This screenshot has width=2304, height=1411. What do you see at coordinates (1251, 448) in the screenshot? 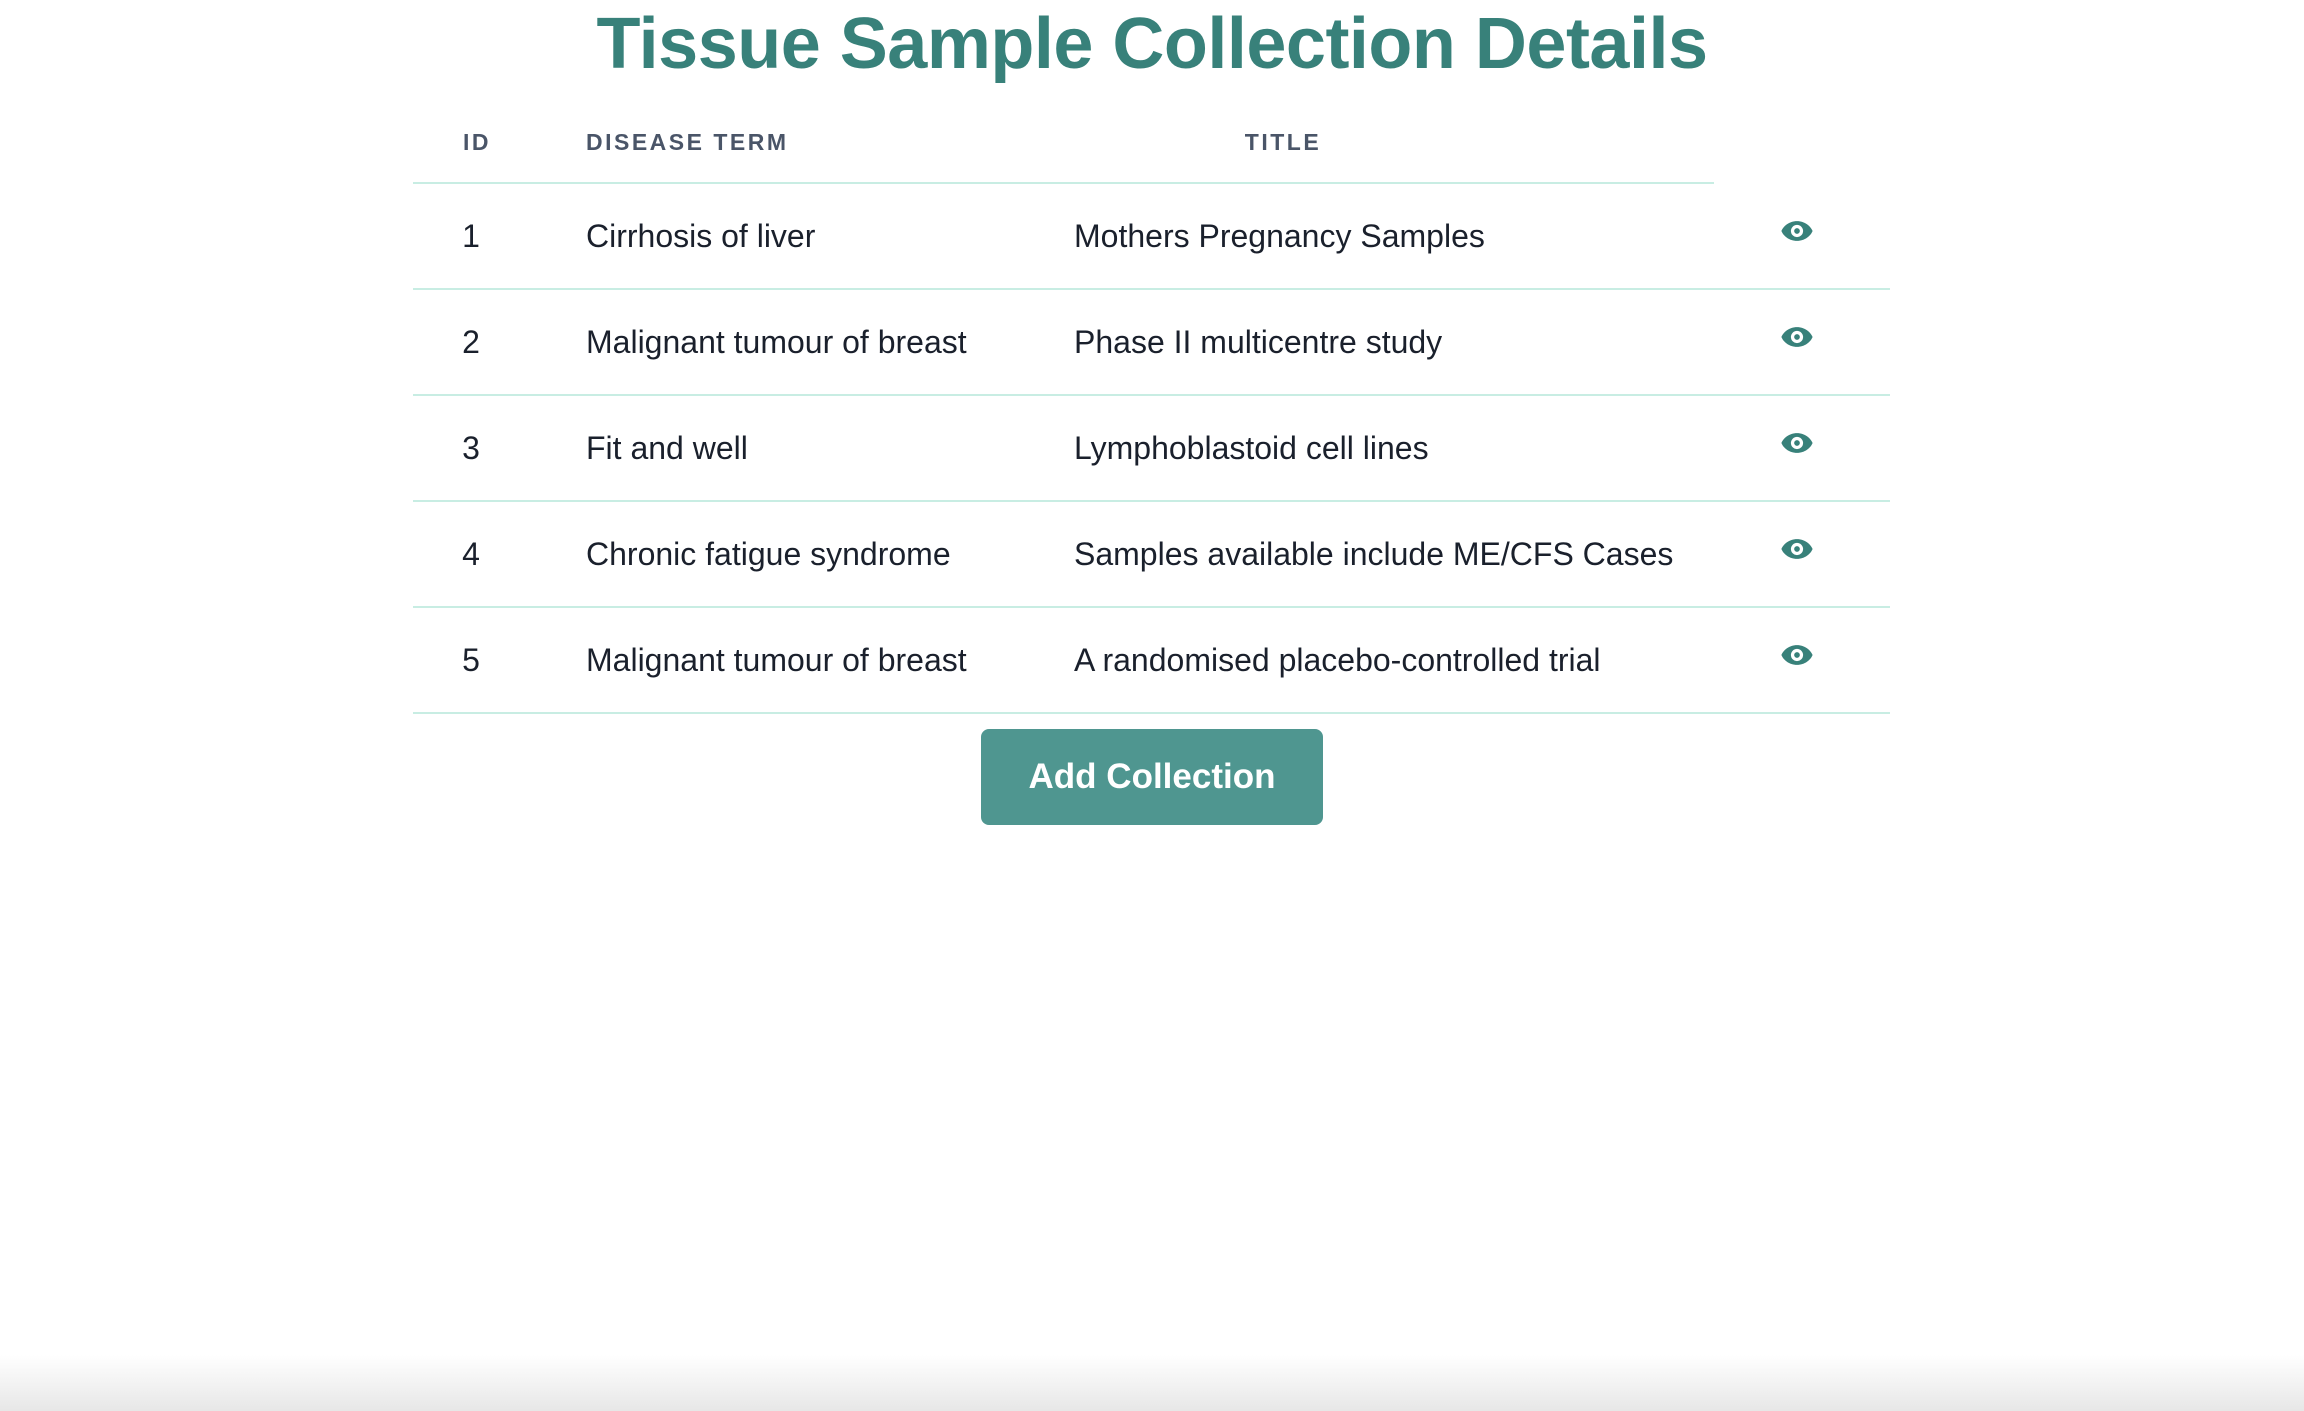
I see `row-title: Lymphoblastoid cell lines` at bounding box center [1251, 448].